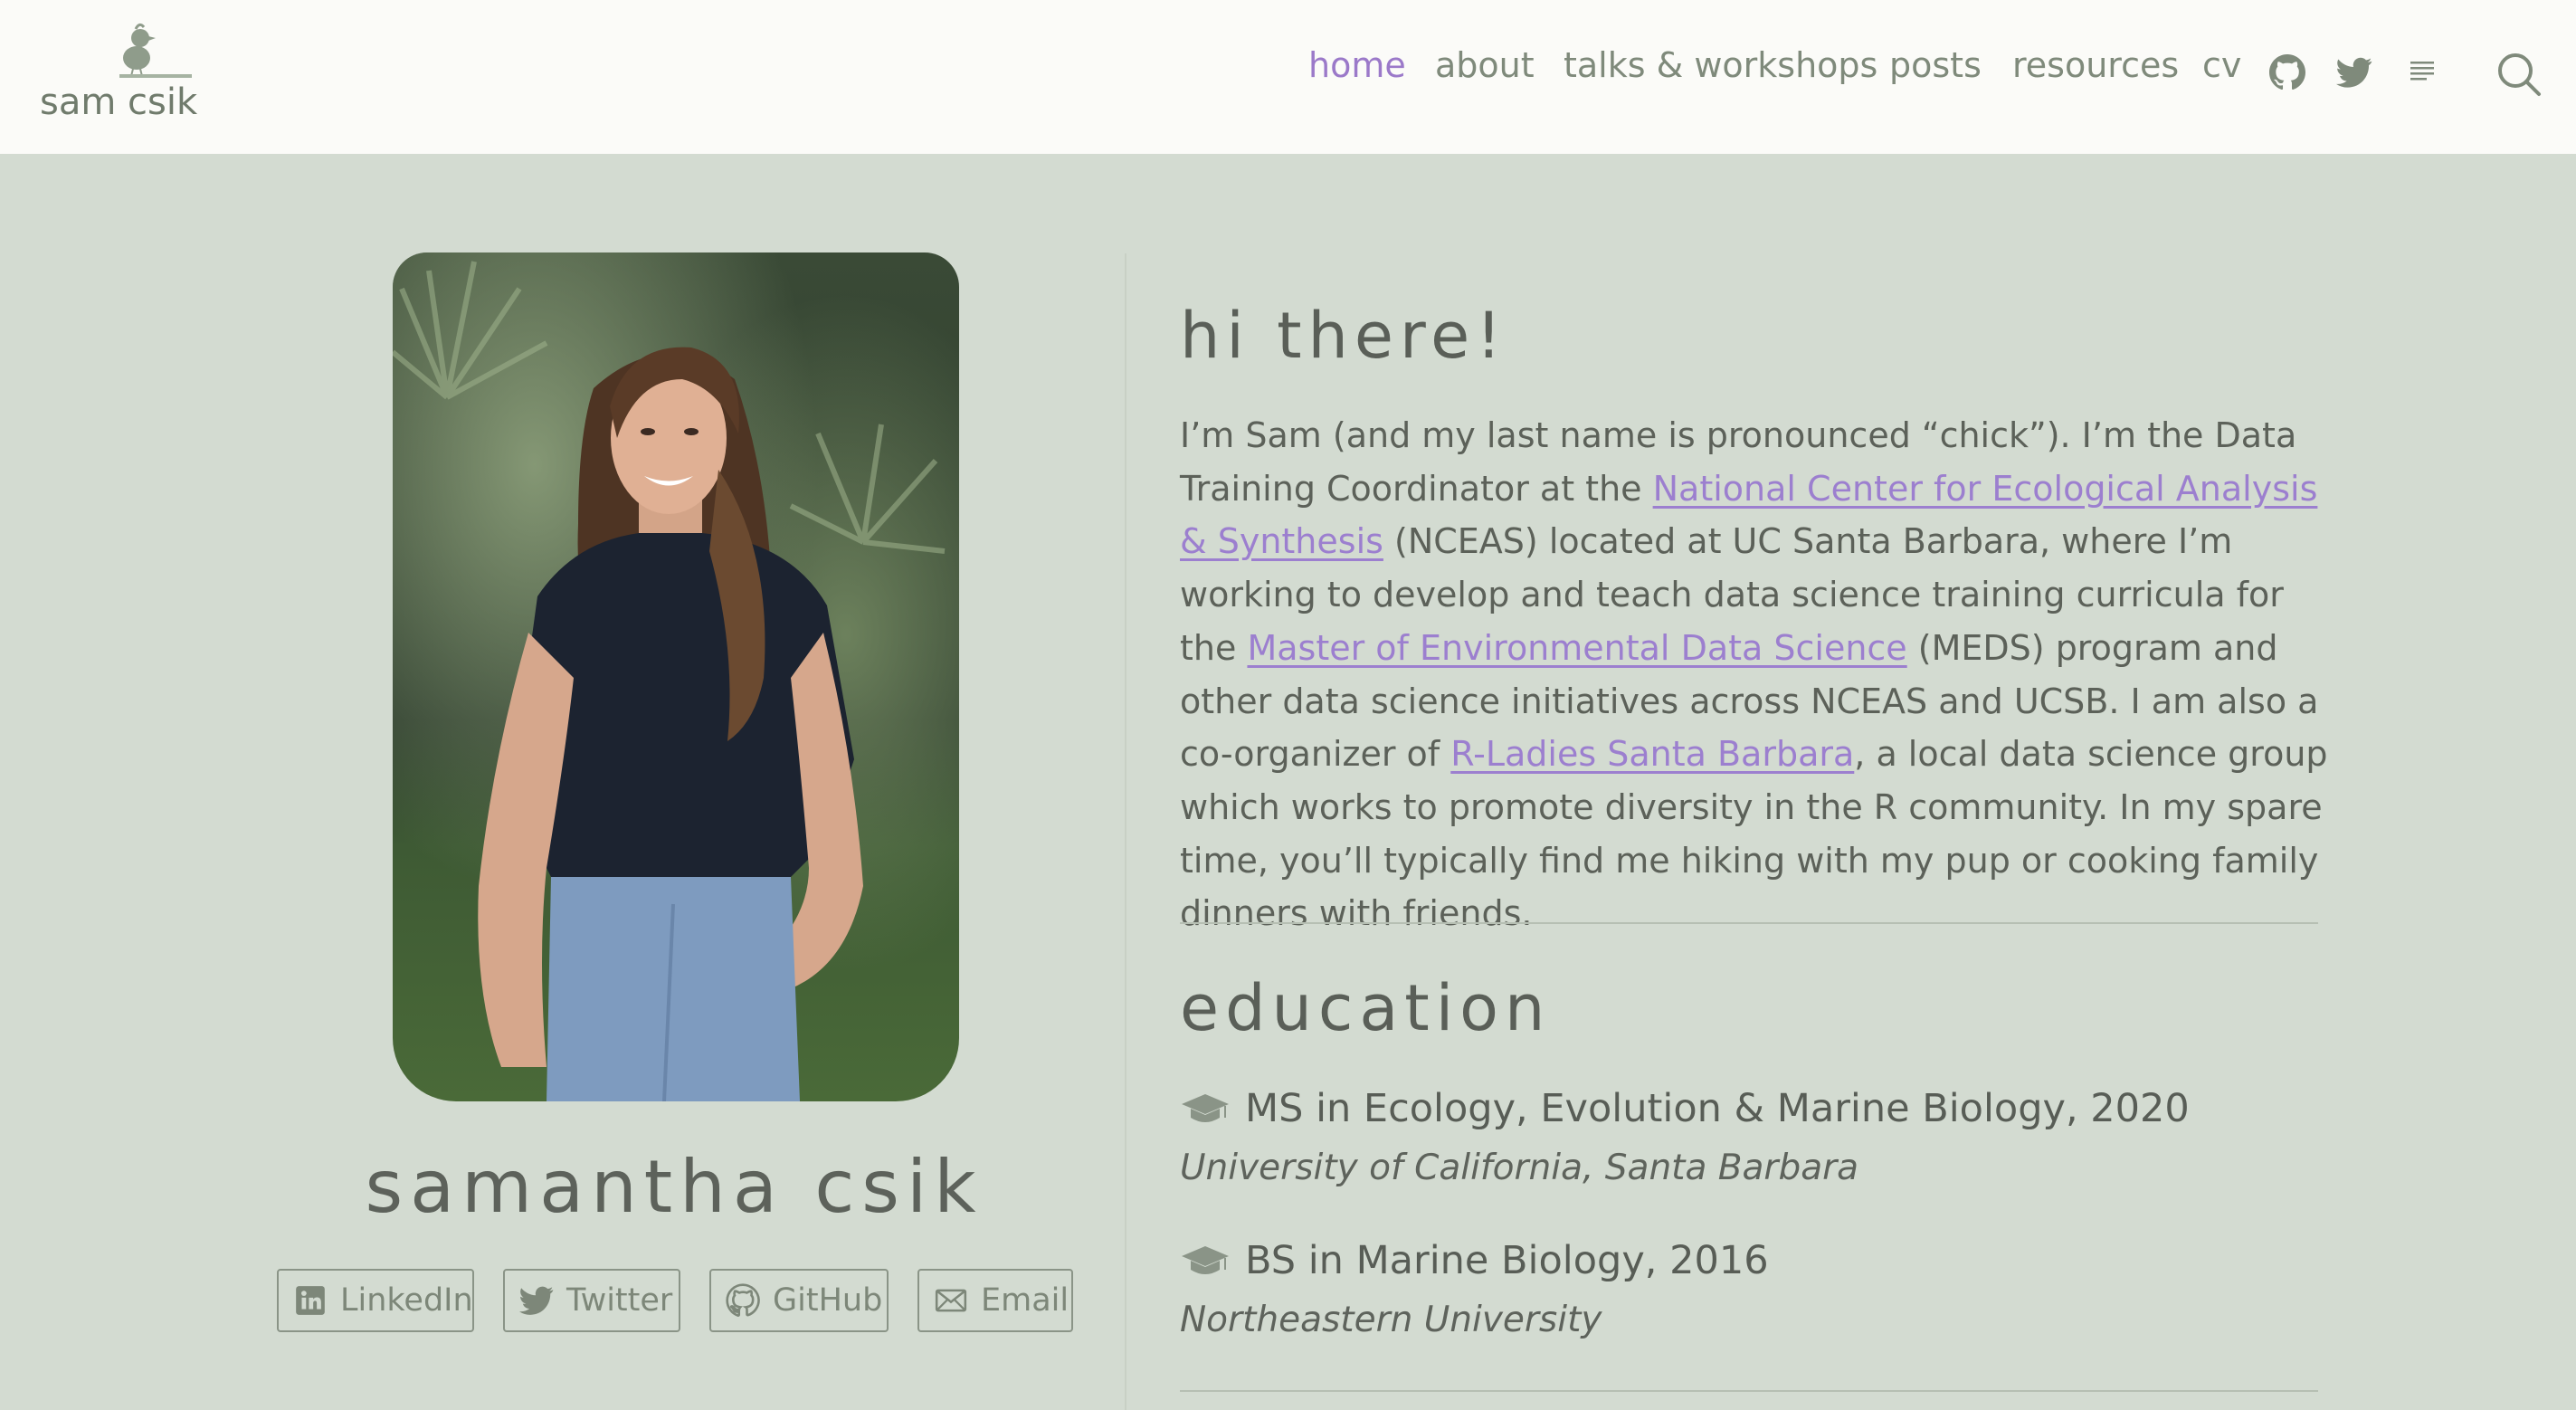  I want to click on envelope-icon, so click(951, 1300).